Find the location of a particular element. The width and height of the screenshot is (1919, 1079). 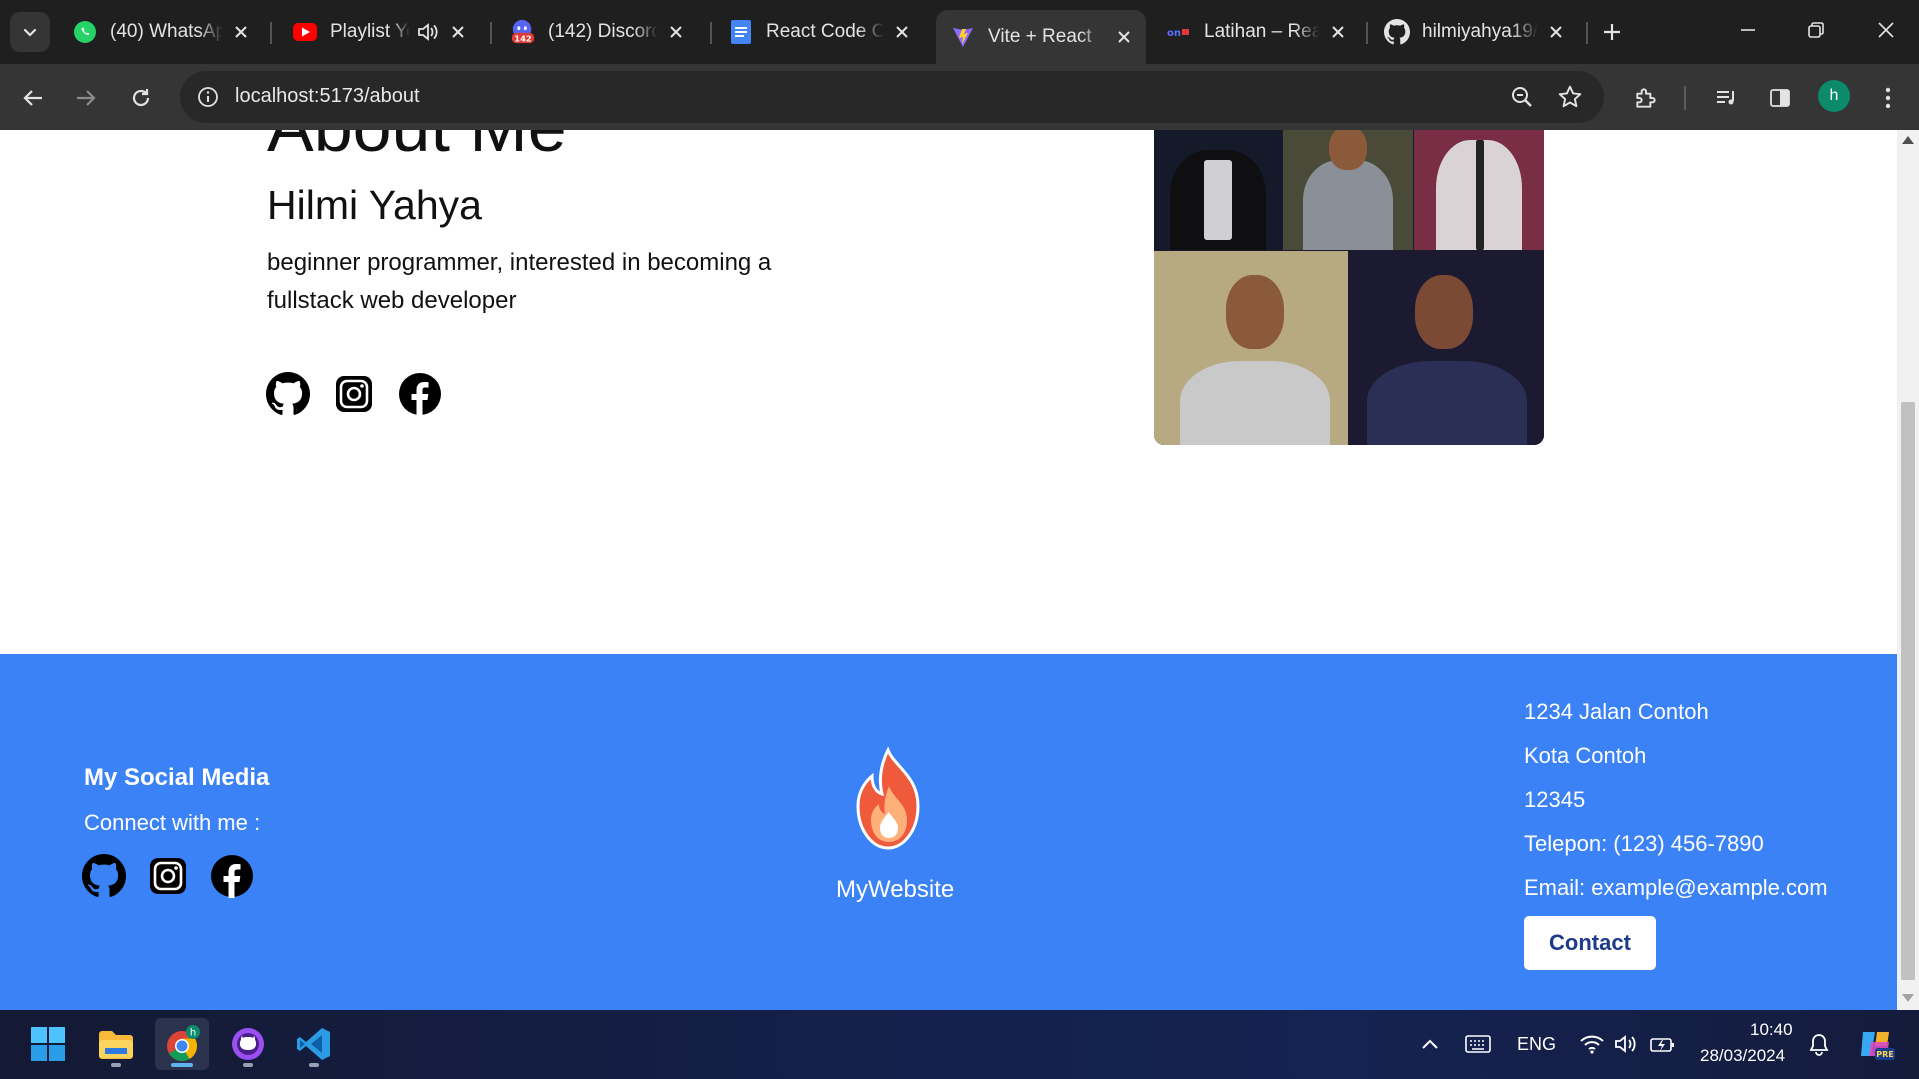

profile-photo-collage is located at coordinates (1349, 287).